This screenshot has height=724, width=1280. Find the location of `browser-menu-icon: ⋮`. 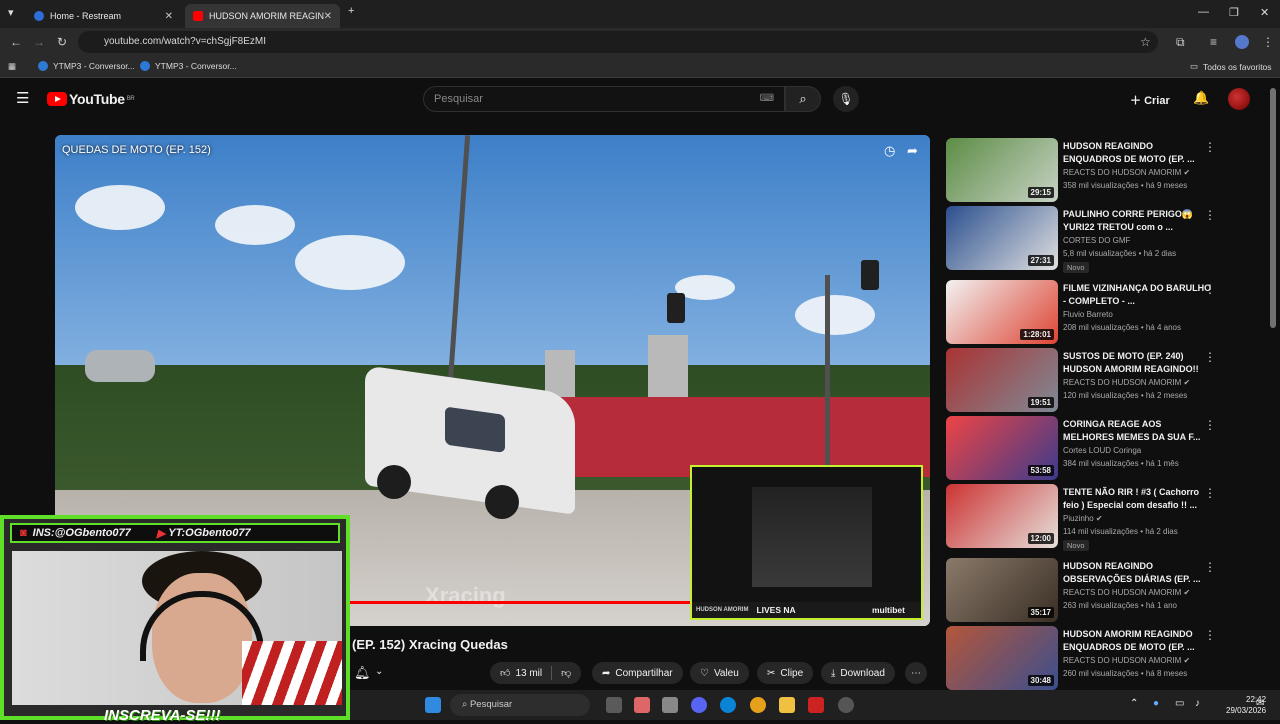

browser-menu-icon: ⋮ is located at coordinates (1268, 42).